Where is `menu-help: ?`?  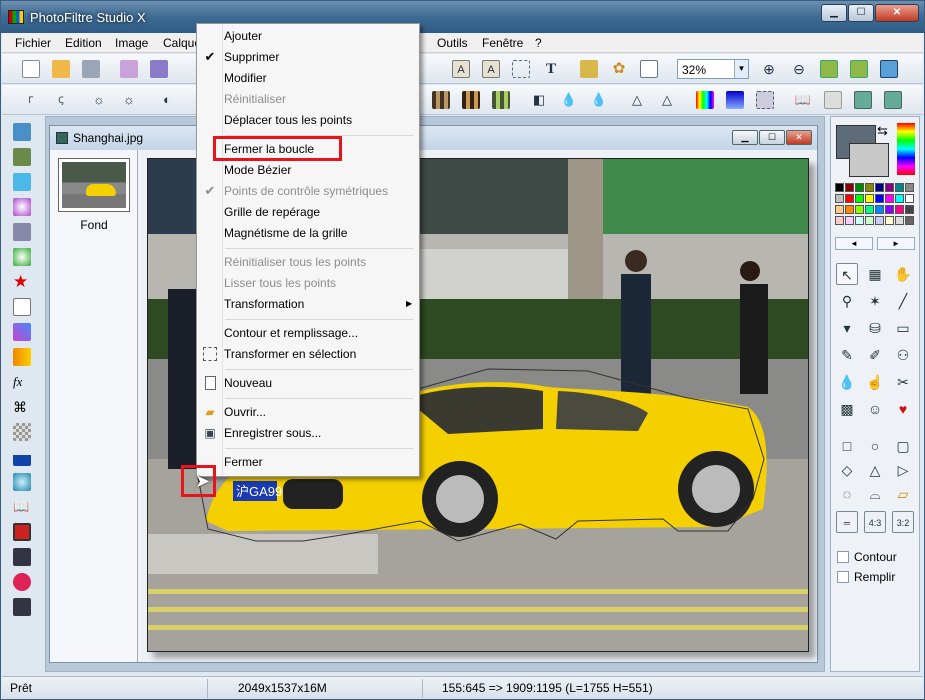
menu-help: ? is located at coordinates (538, 43).